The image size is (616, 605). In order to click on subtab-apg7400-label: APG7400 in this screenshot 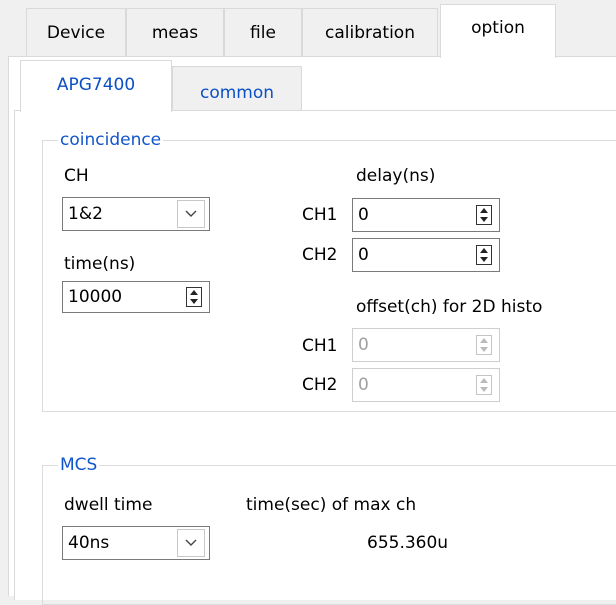, I will do `click(96, 84)`.